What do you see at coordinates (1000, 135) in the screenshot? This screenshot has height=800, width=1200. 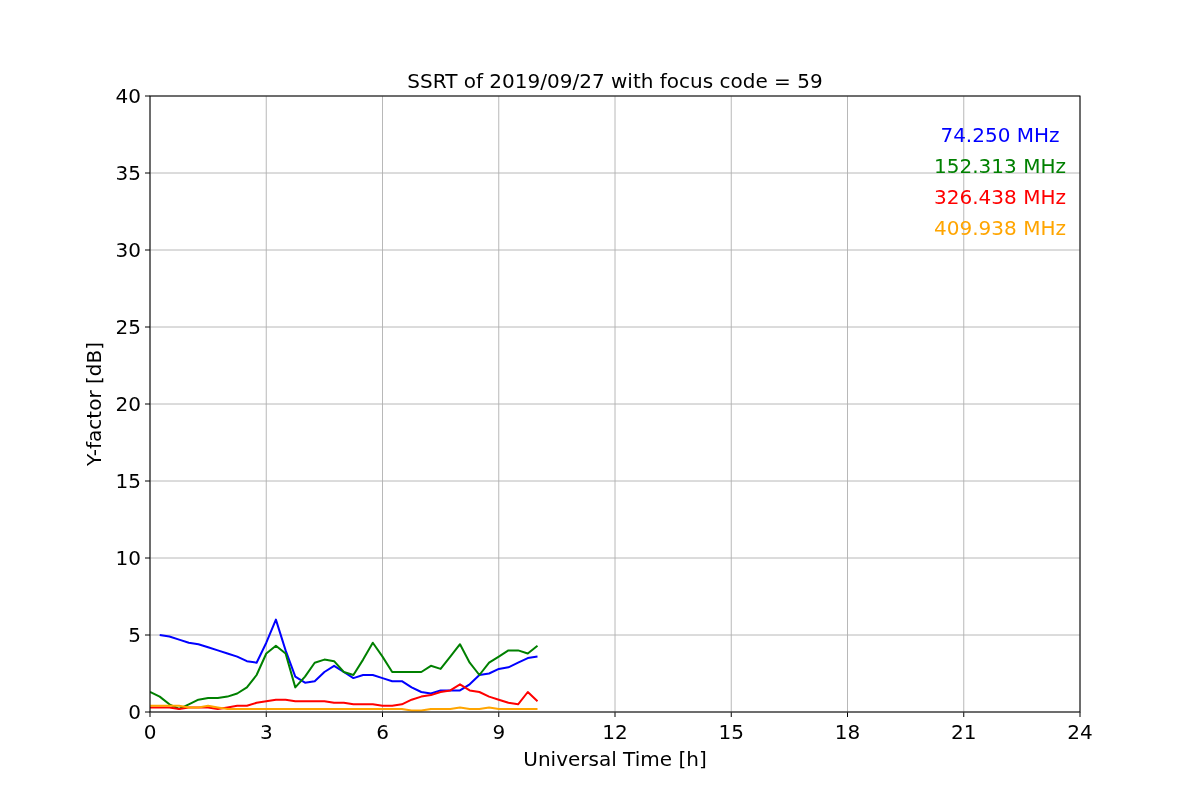 I see `legend-label: 74.250 MHz` at bounding box center [1000, 135].